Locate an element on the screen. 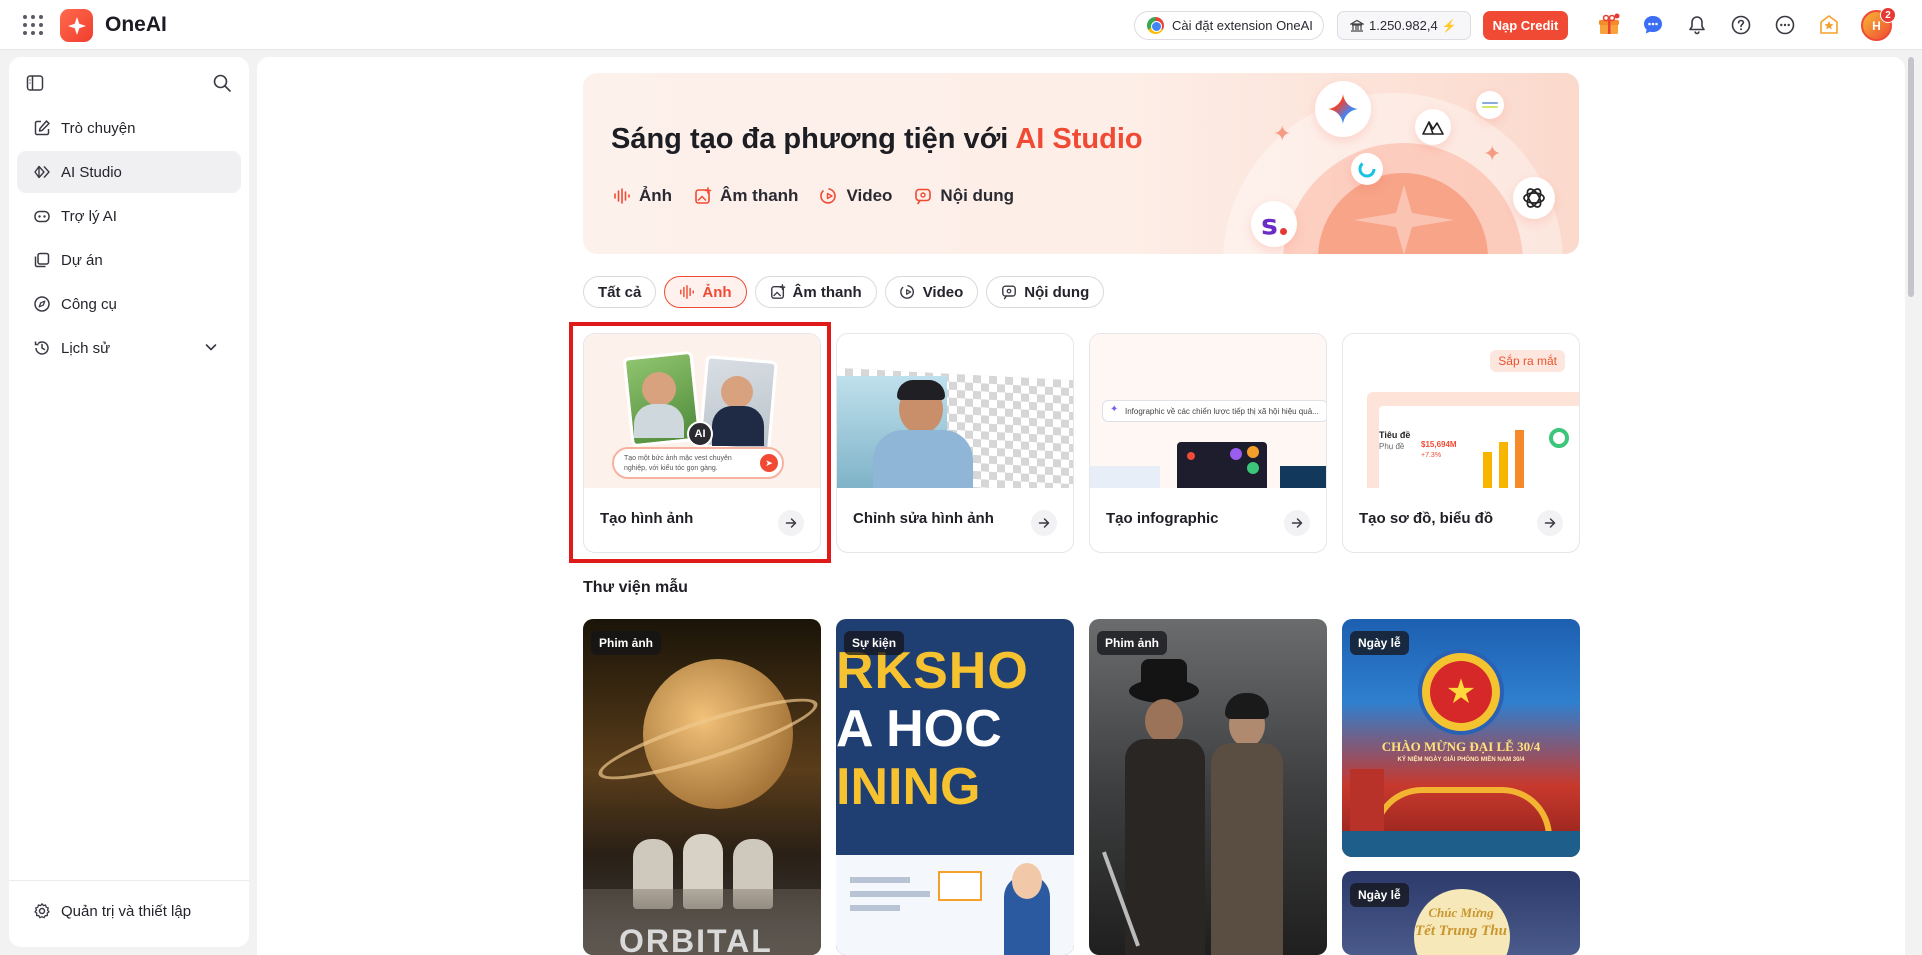 The image size is (1922, 955). sidebar-item-history: Lịch sử is located at coordinates (129, 348).